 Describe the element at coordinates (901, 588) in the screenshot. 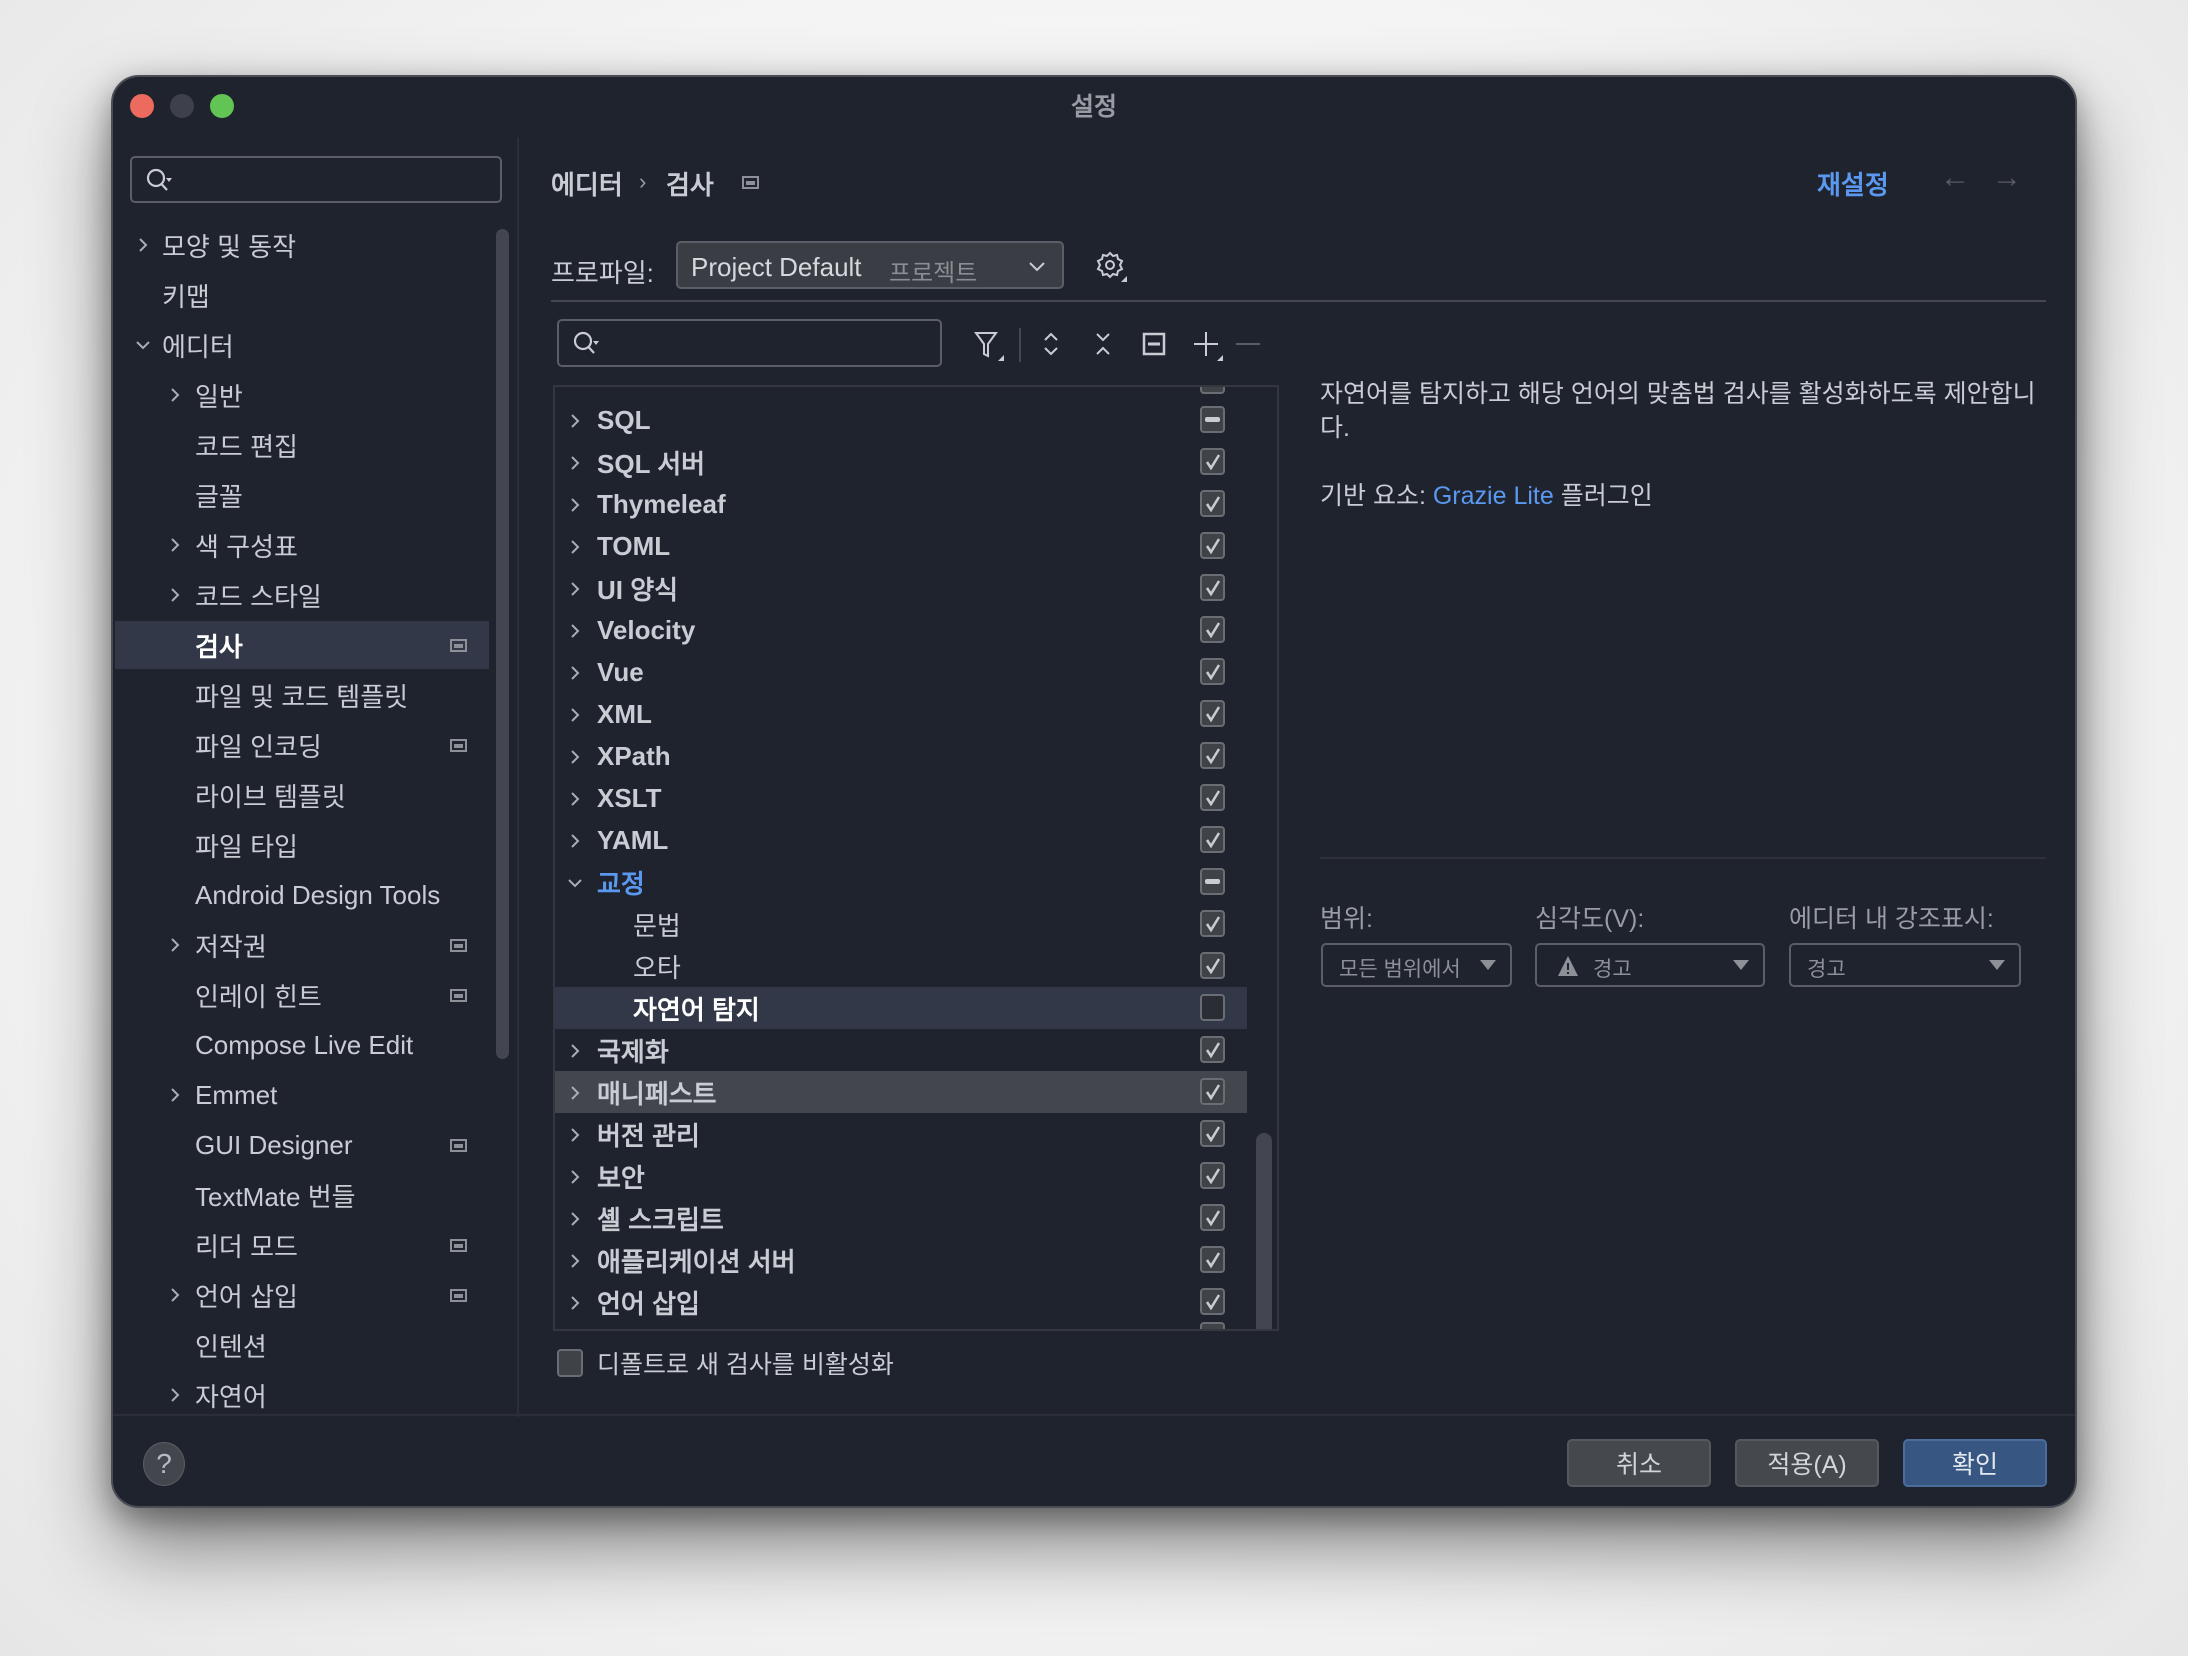

I see `tree-row: UI 양식` at that location.